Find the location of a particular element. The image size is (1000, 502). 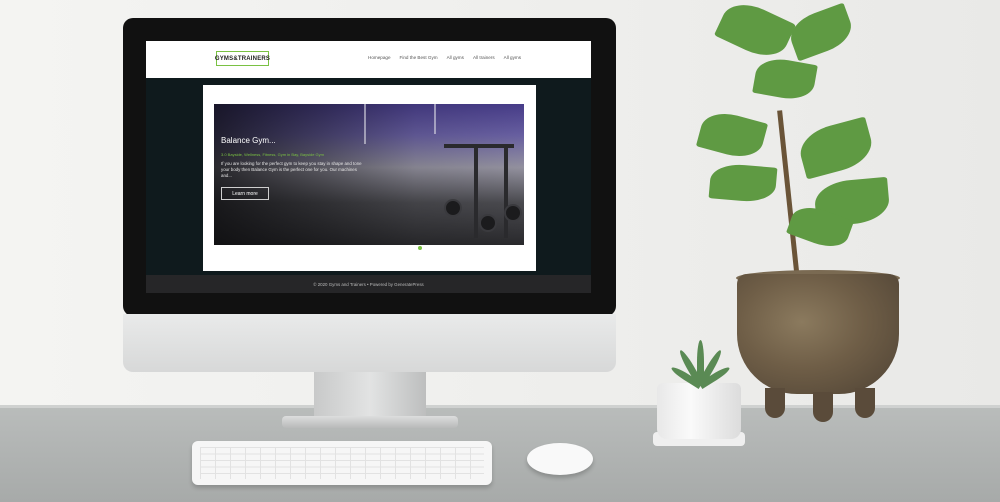

keyboard-keys is located at coordinates (342, 463).